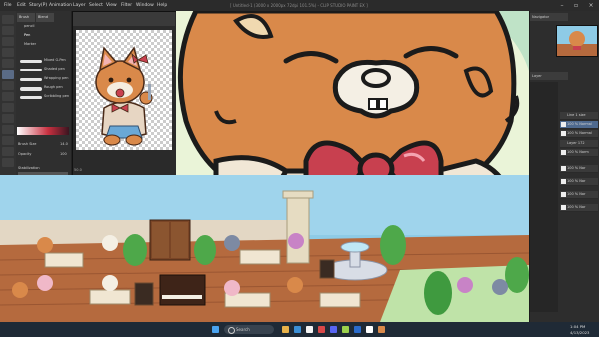  What do you see at coordinates (124, 19) in the screenshot?
I see `reference-toolbar` at bounding box center [124, 19].